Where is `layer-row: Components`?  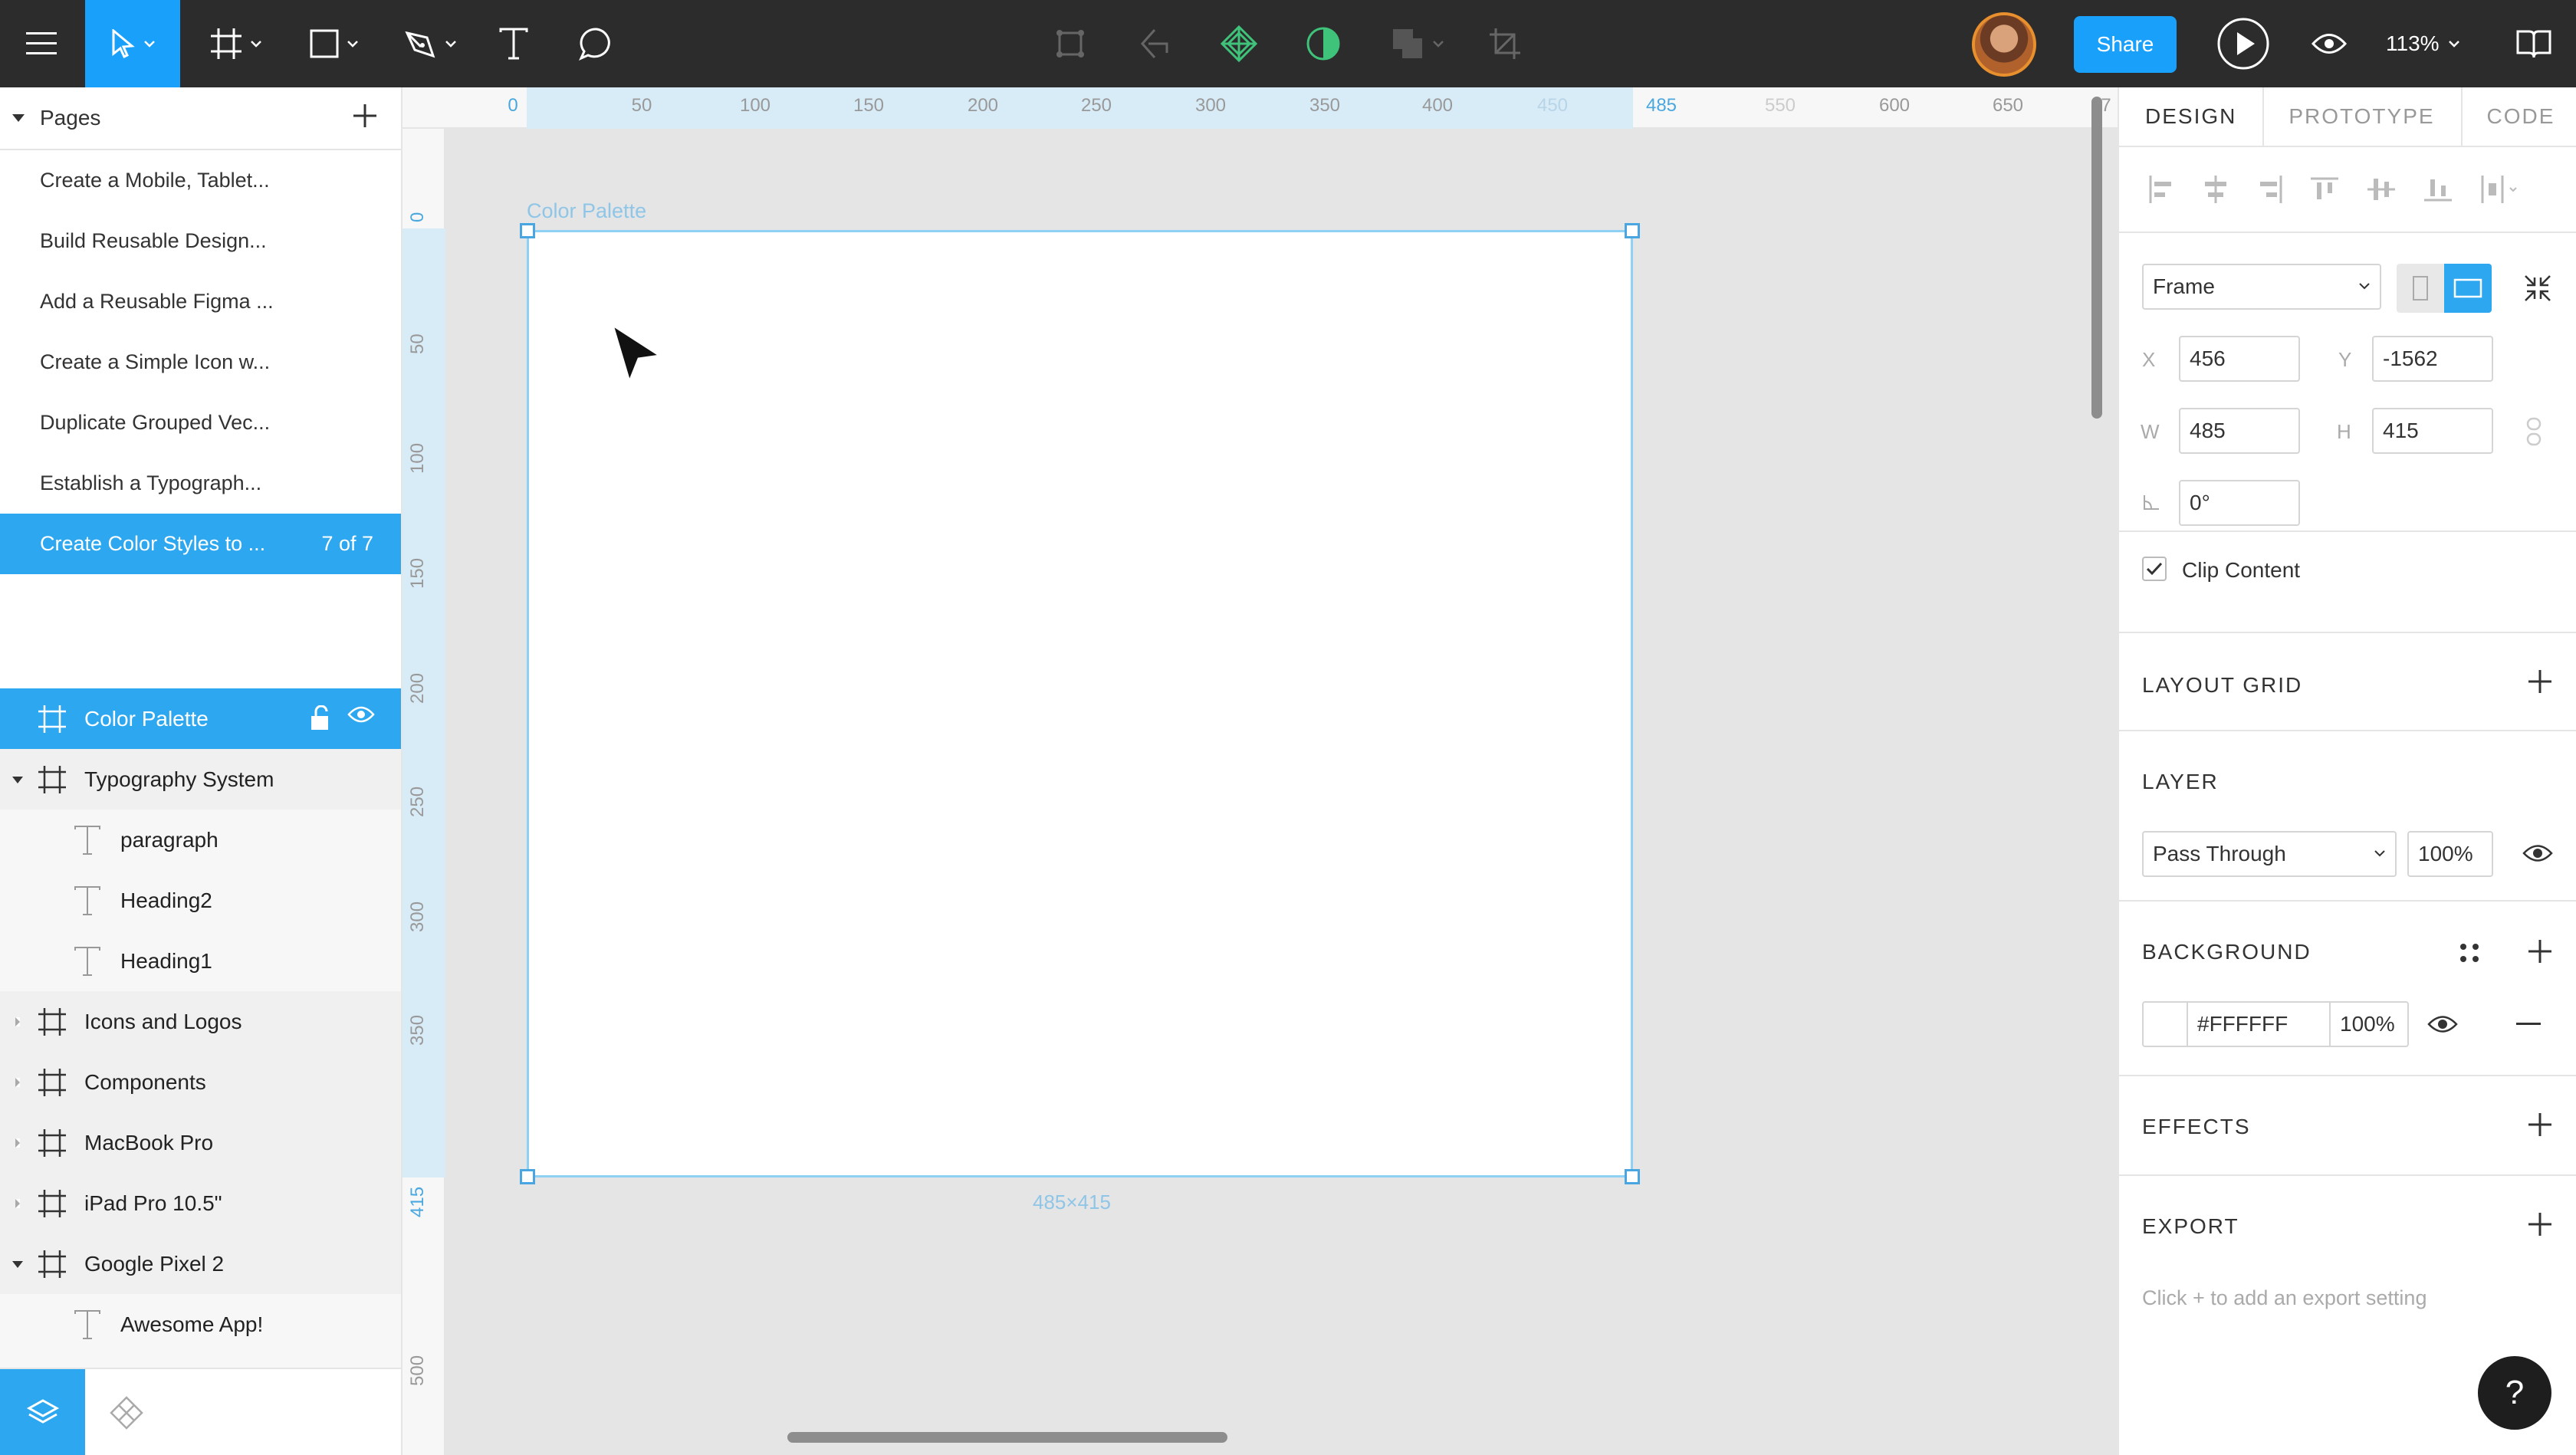 layer-row: Components is located at coordinates (201, 1082).